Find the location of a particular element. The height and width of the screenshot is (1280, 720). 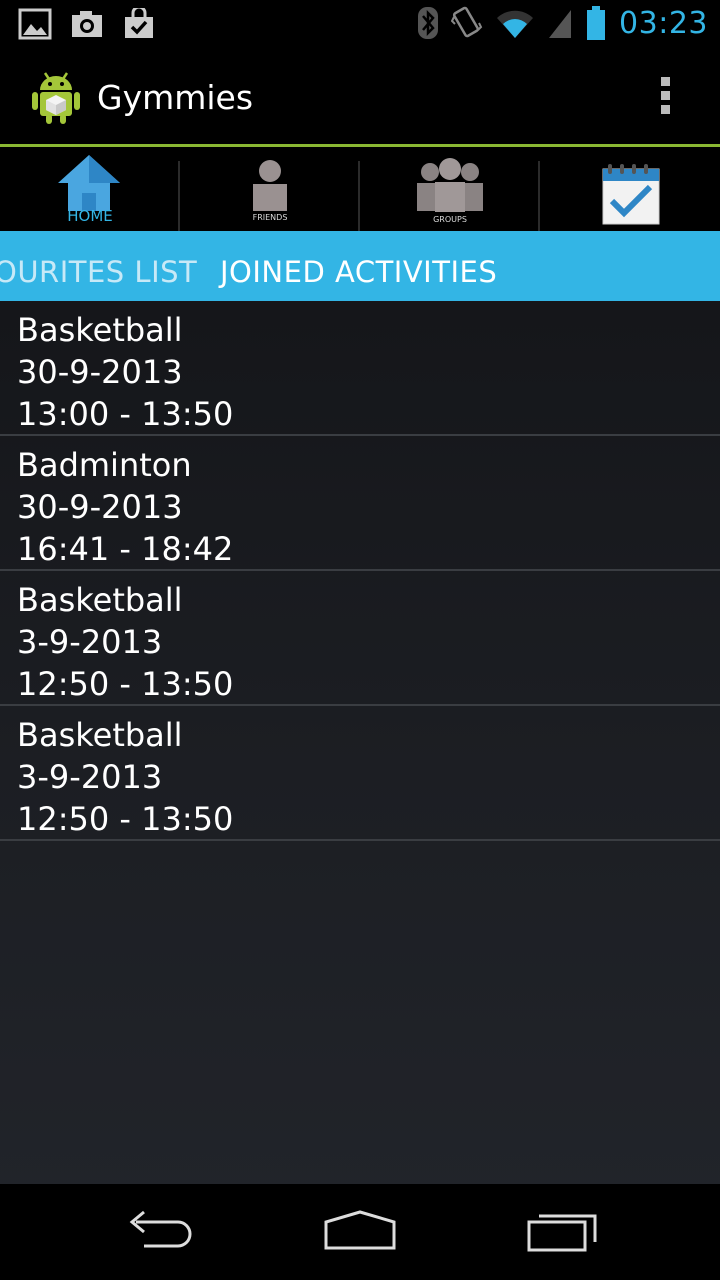

recent-apps-icon is located at coordinates (563, 1232).